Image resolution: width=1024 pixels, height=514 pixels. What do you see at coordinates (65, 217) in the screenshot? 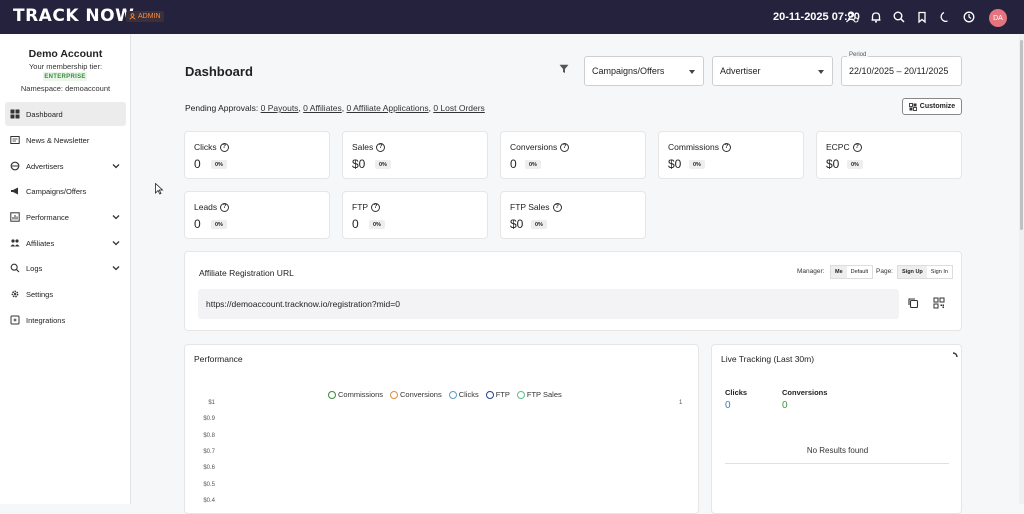
I see `sidebar-item-performance: Performance` at bounding box center [65, 217].